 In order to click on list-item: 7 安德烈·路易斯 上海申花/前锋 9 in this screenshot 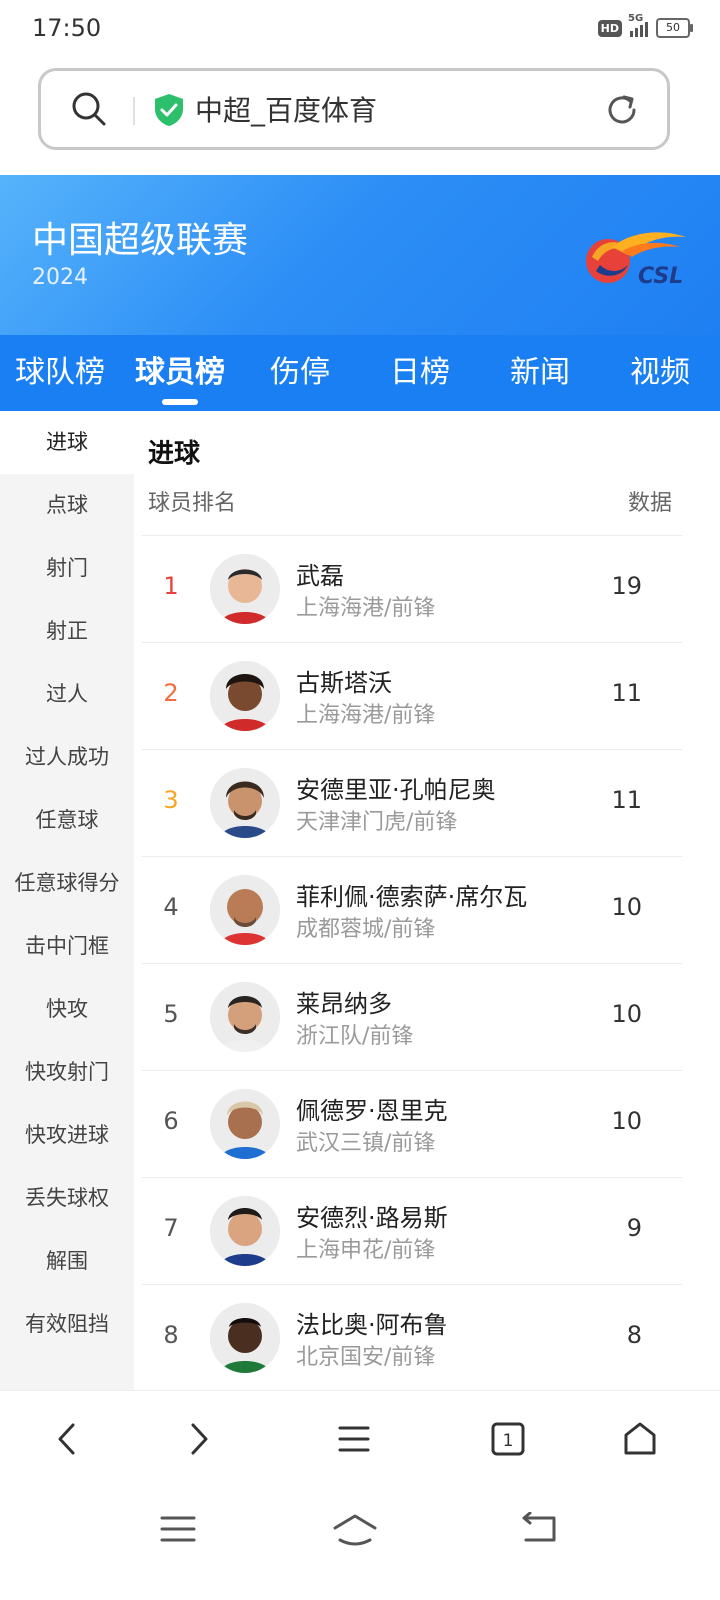, I will do `click(412, 1230)`.